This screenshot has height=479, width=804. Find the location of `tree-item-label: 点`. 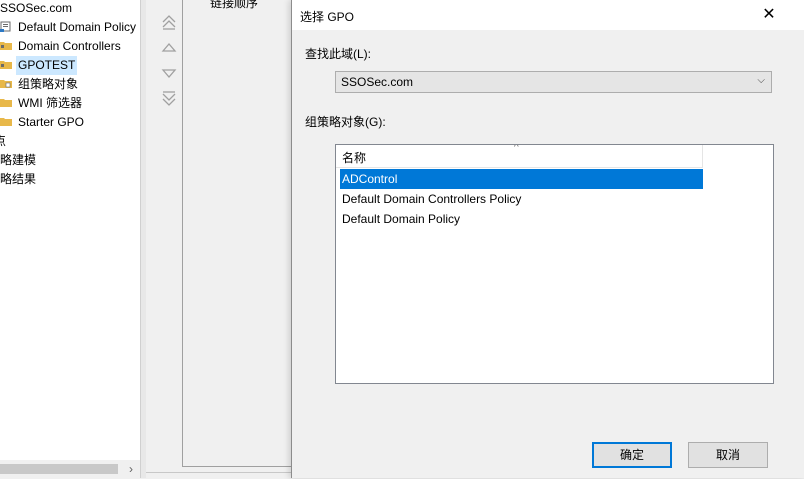

tree-item-label: 点 is located at coordinates (3, 141).